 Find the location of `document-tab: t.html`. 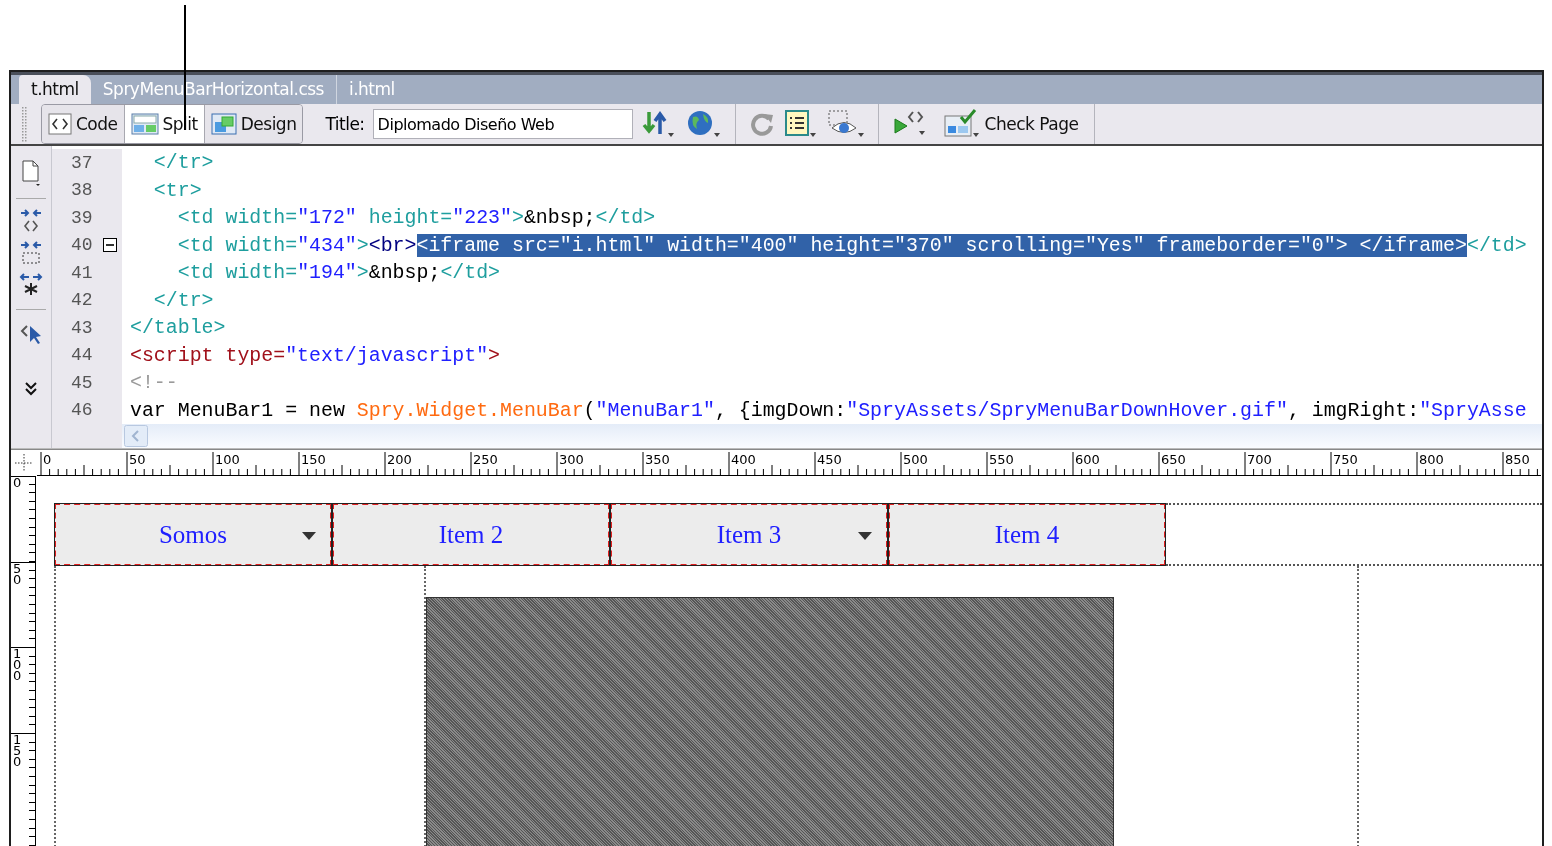

document-tab: t.html is located at coordinates (55, 89).